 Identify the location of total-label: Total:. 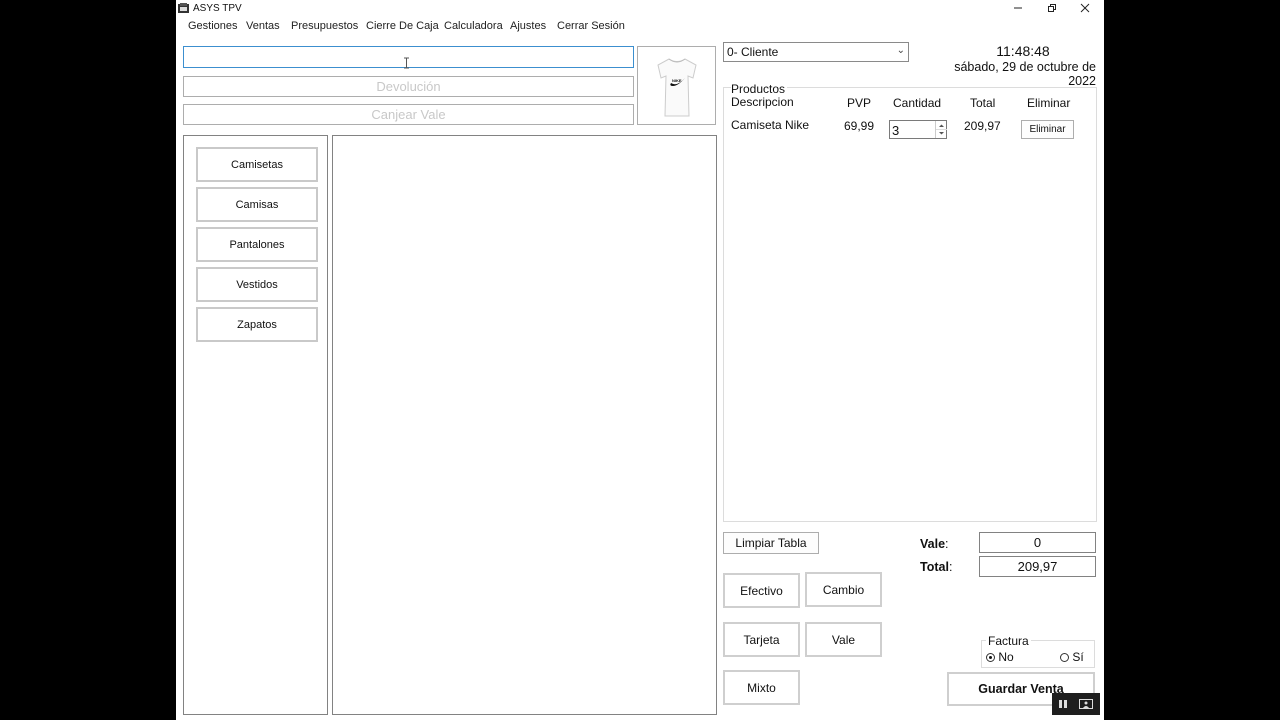
(936, 567).